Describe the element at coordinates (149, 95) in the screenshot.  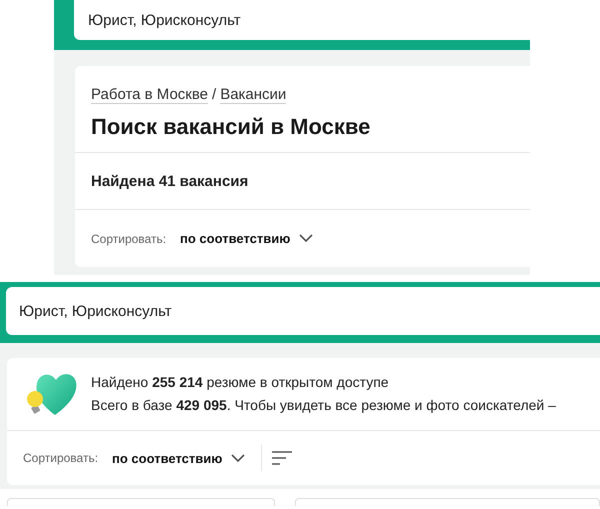
I see `breadcrumb-link: Работа в Москве` at that location.